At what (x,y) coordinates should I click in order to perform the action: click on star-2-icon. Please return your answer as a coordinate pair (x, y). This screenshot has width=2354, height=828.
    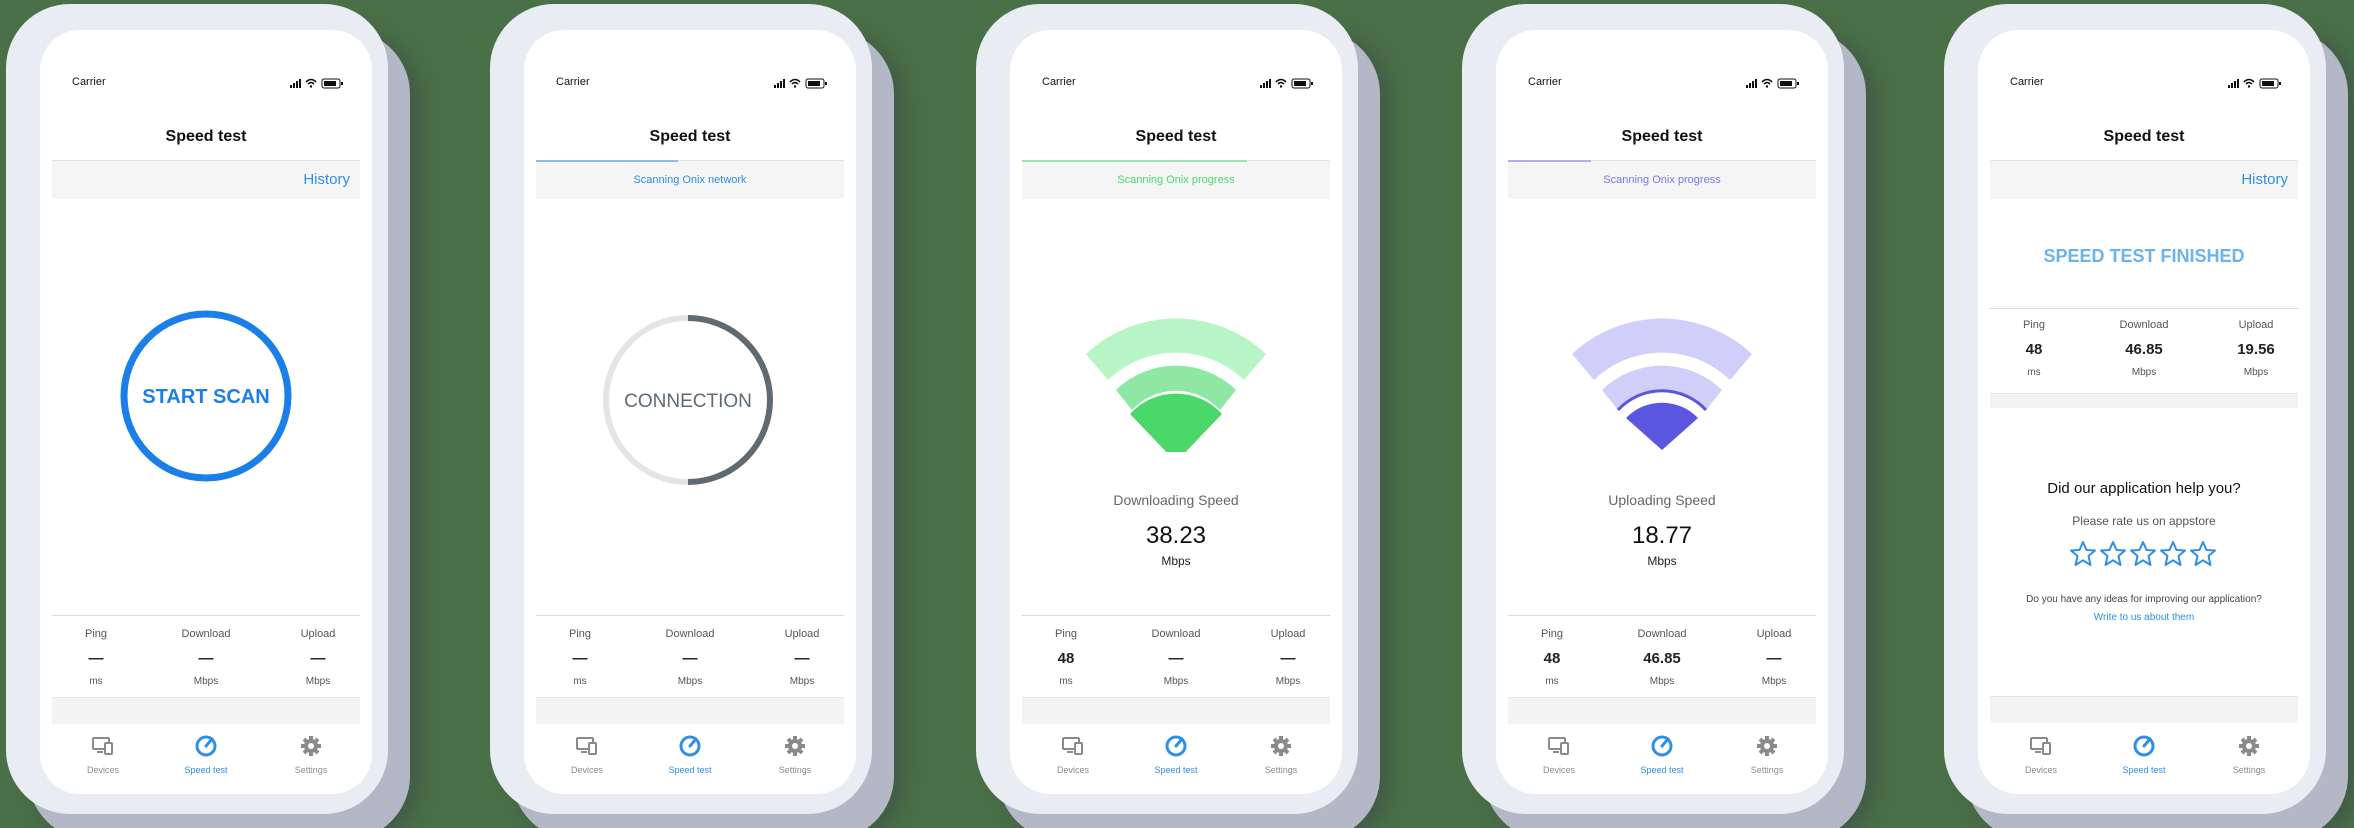
    Looking at the image, I should click on (2113, 553).